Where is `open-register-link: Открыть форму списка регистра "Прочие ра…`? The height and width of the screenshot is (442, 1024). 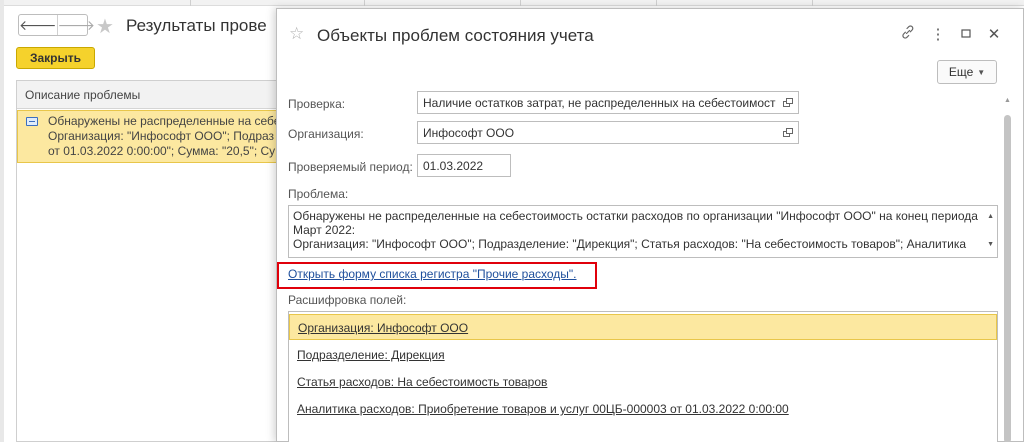
open-register-link: Открыть форму списка регистра "Прочие ра… is located at coordinates (432, 274).